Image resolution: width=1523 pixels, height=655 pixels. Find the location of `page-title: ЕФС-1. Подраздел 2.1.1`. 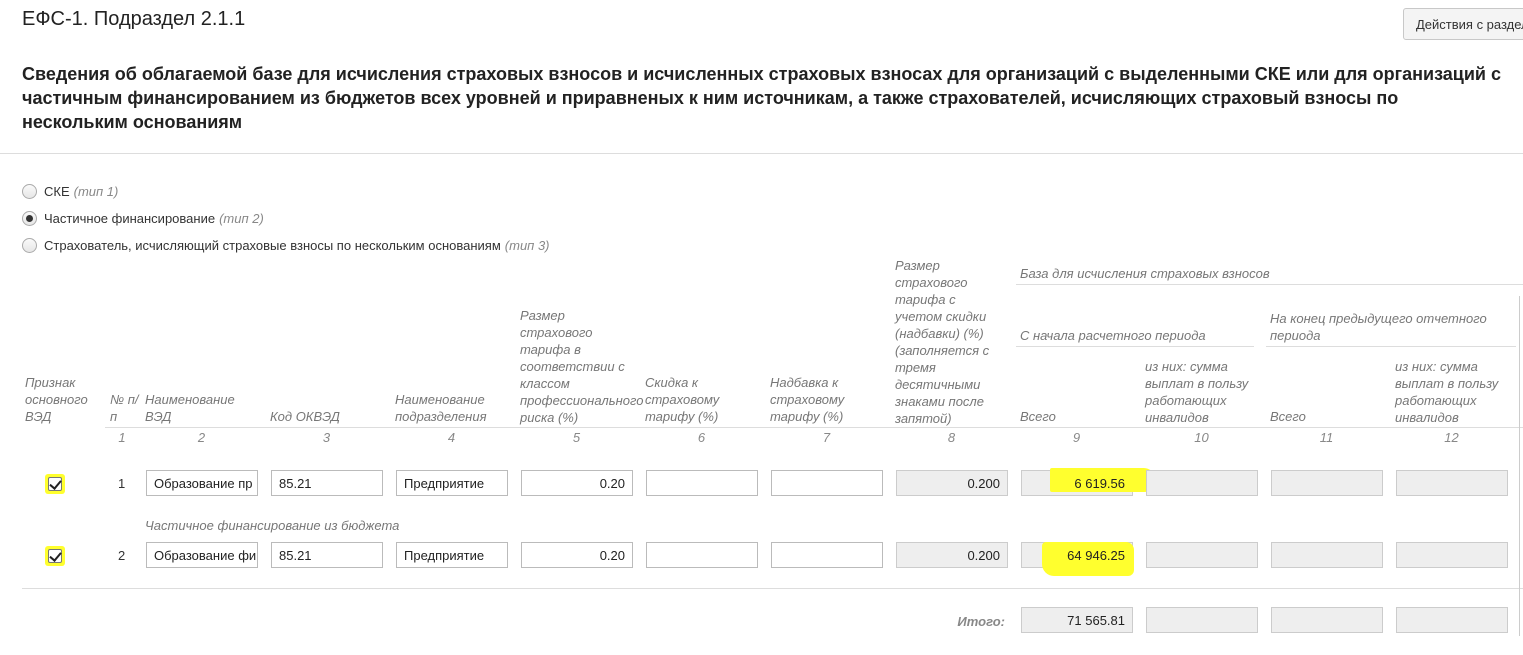

page-title: ЕФС-1. Подраздел 2.1.1 is located at coordinates (134, 19).